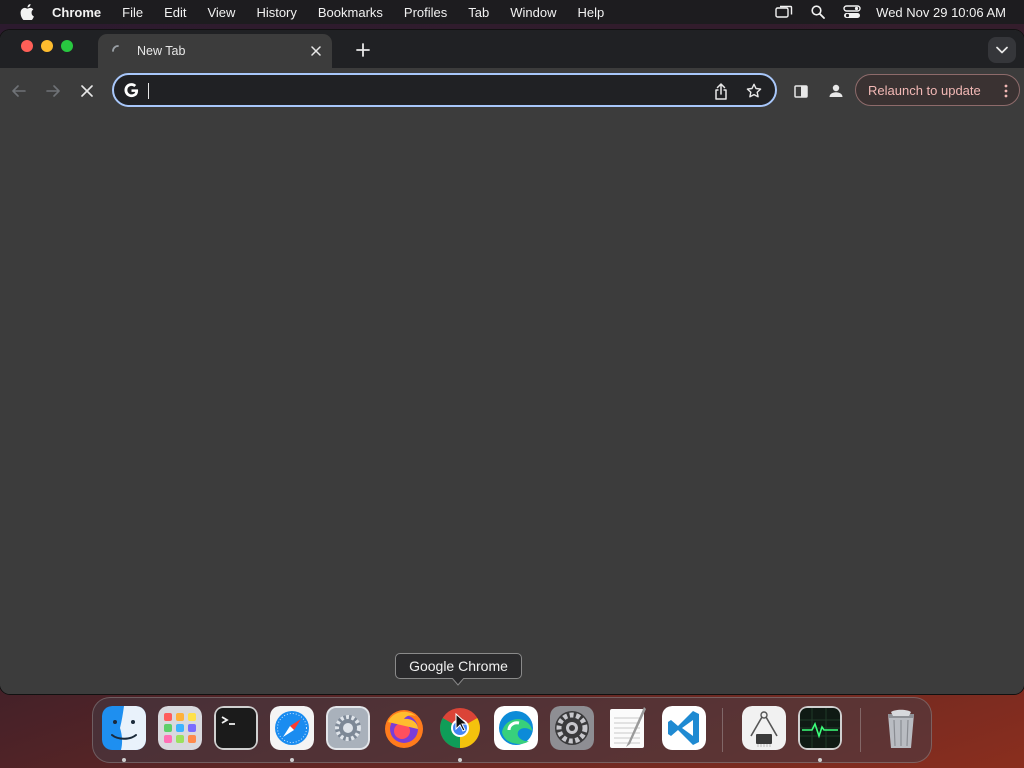 Image resolution: width=1024 pixels, height=768 pixels. I want to click on dock-tooltip: Google Chrome, so click(458, 666).